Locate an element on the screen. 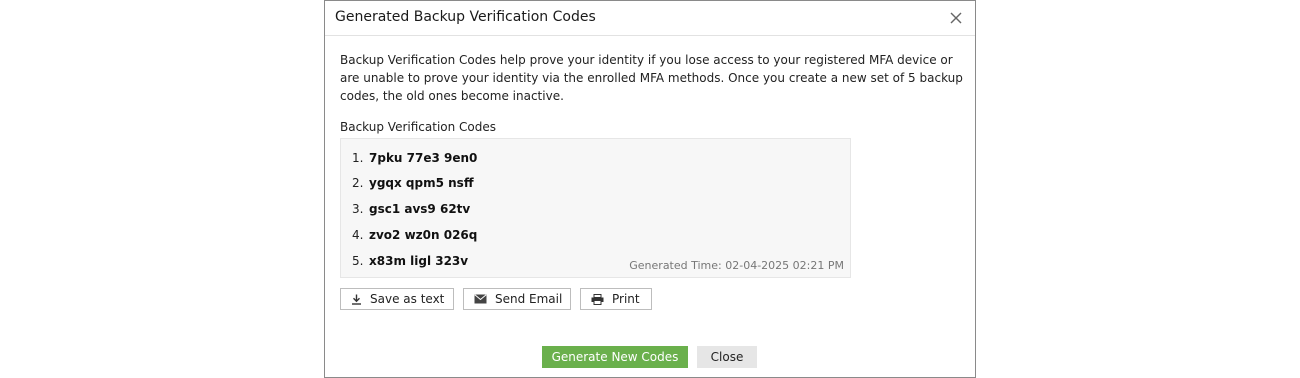  send-email-label: Send Email is located at coordinates (529, 299).